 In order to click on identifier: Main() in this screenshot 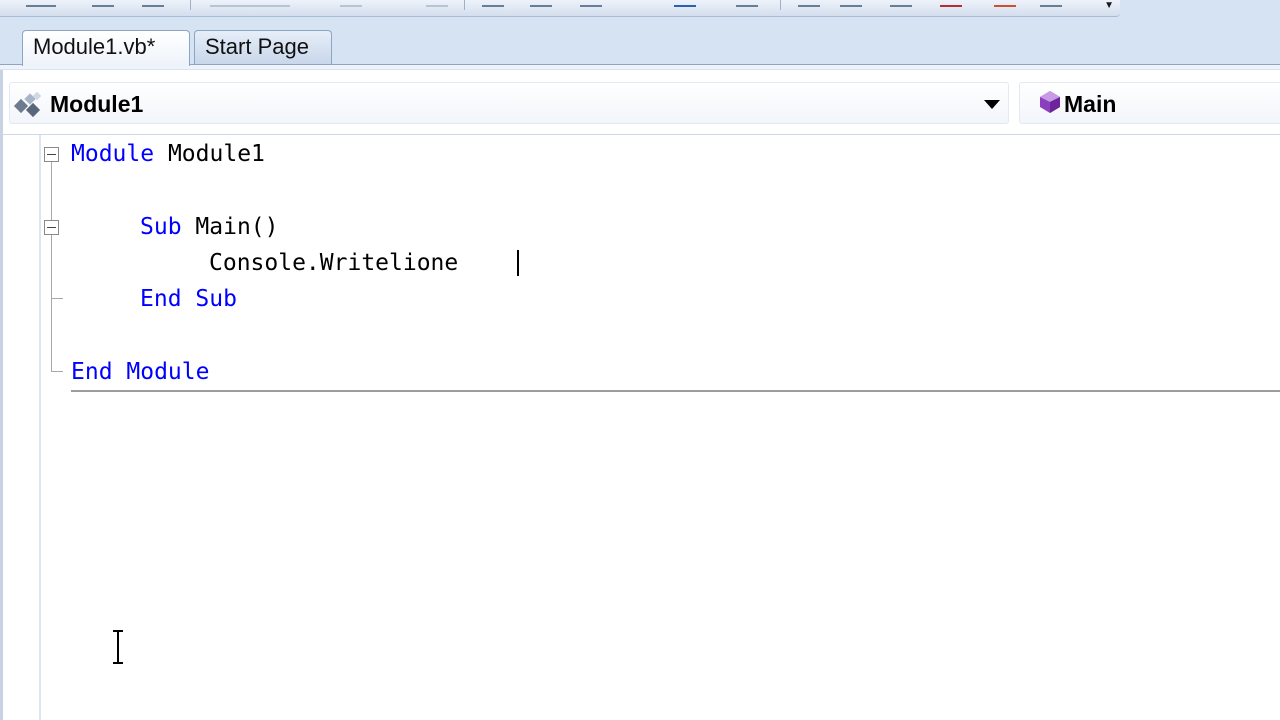, I will do `click(237, 227)`.